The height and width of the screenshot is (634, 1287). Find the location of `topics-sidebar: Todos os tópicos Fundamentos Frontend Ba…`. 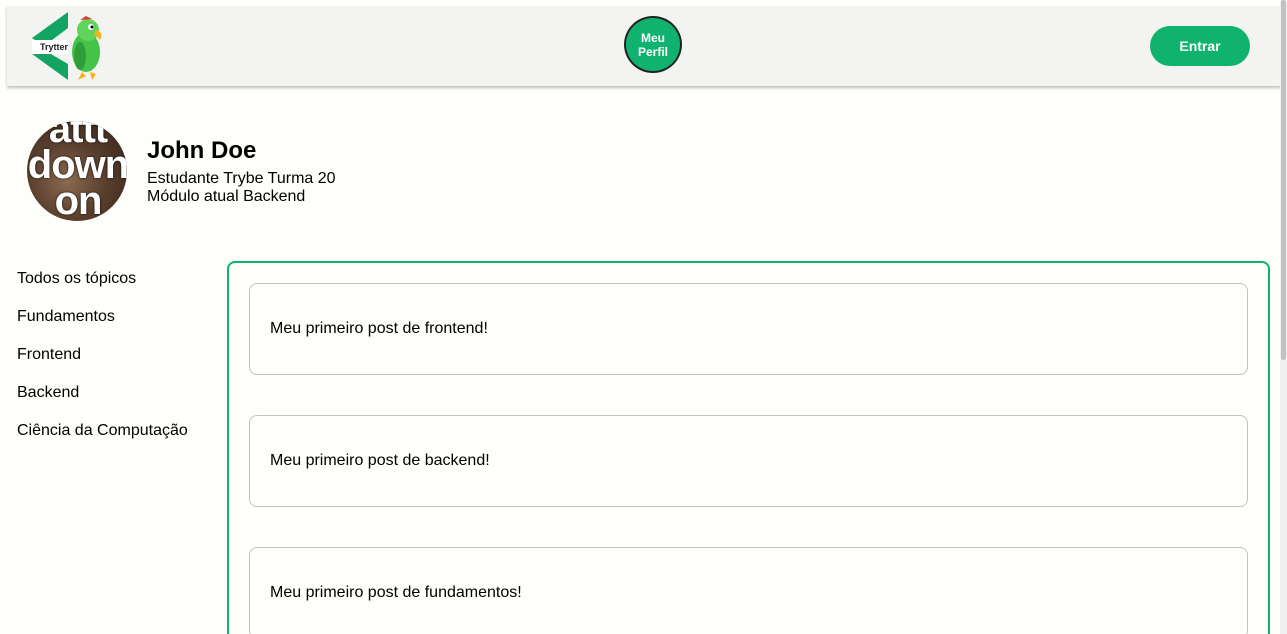

topics-sidebar: Todos os tópicos Fundamentos Frontend Ba… is located at coordinates (117, 365).